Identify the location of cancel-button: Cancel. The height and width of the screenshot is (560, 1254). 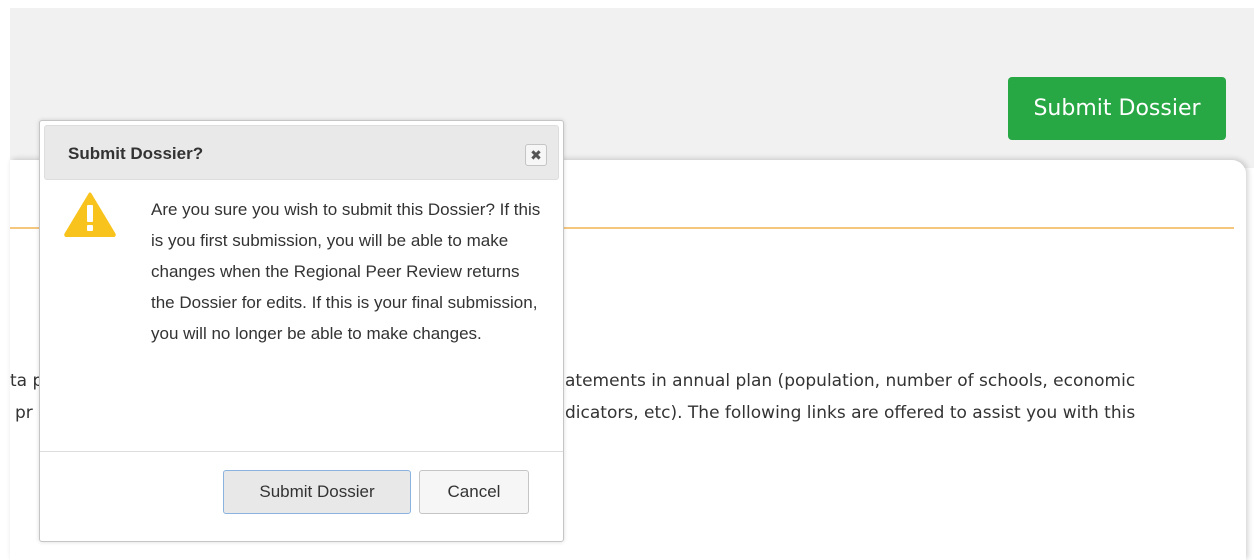
(474, 492).